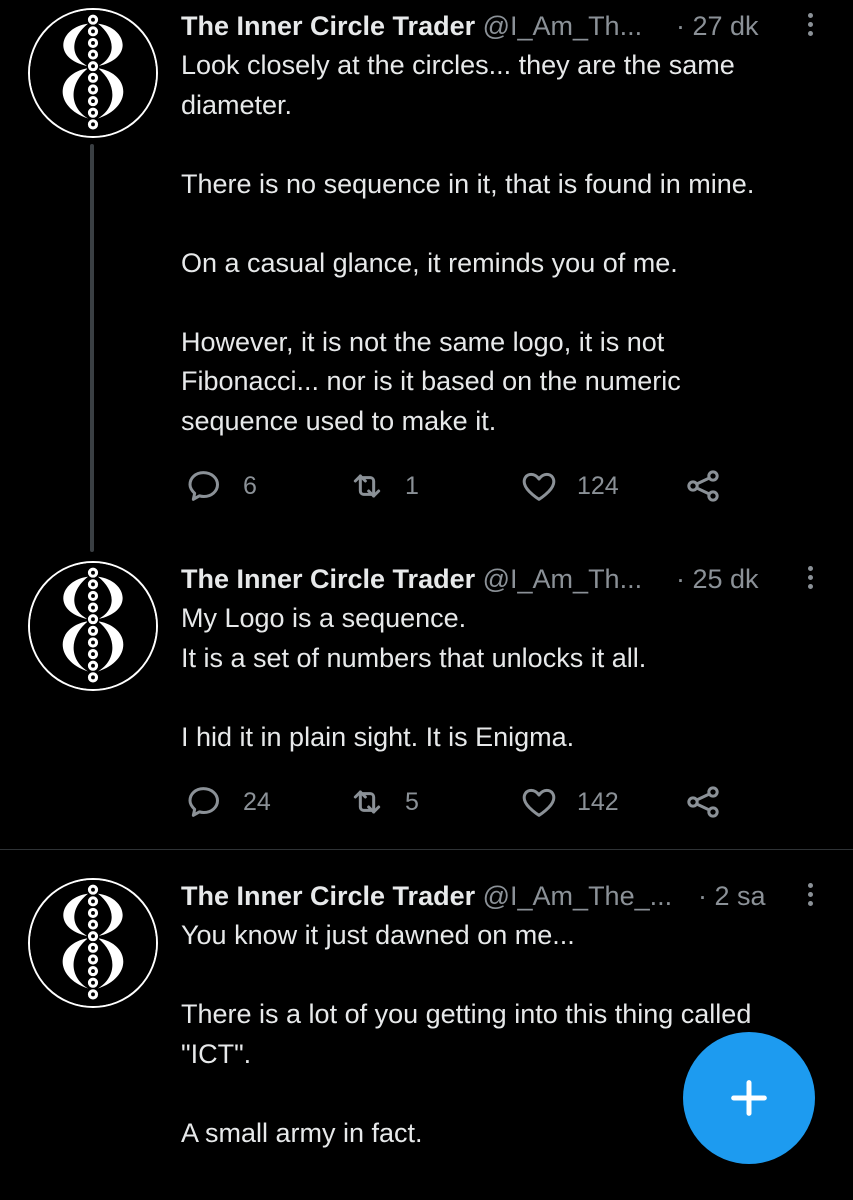 This screenshot has height=1200, width=853. I want to click on reply-button: 24, so click(228, 802).